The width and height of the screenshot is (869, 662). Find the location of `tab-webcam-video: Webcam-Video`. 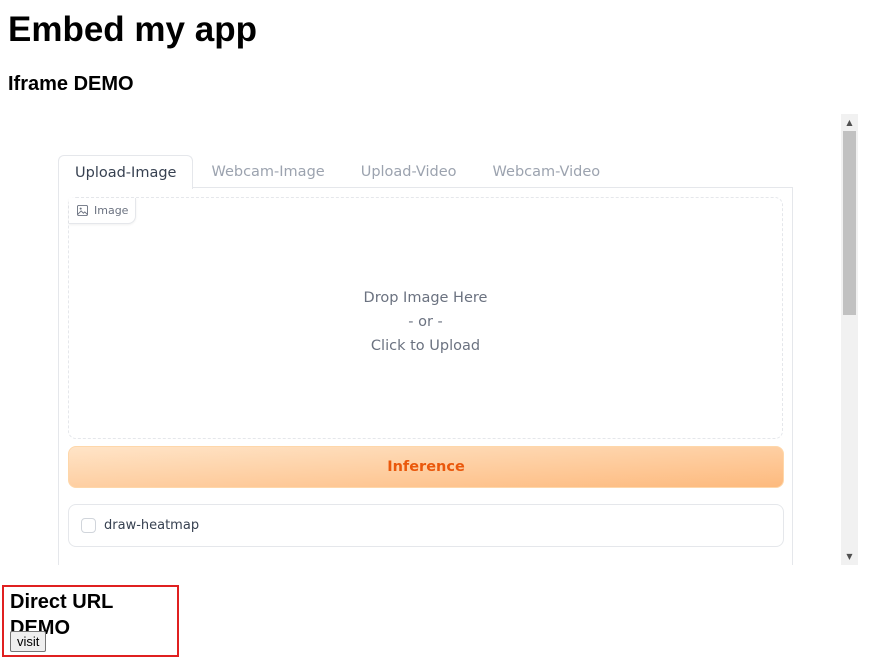

tab-webcam-video: Webcam-Video is located at coordinates (547, 171).